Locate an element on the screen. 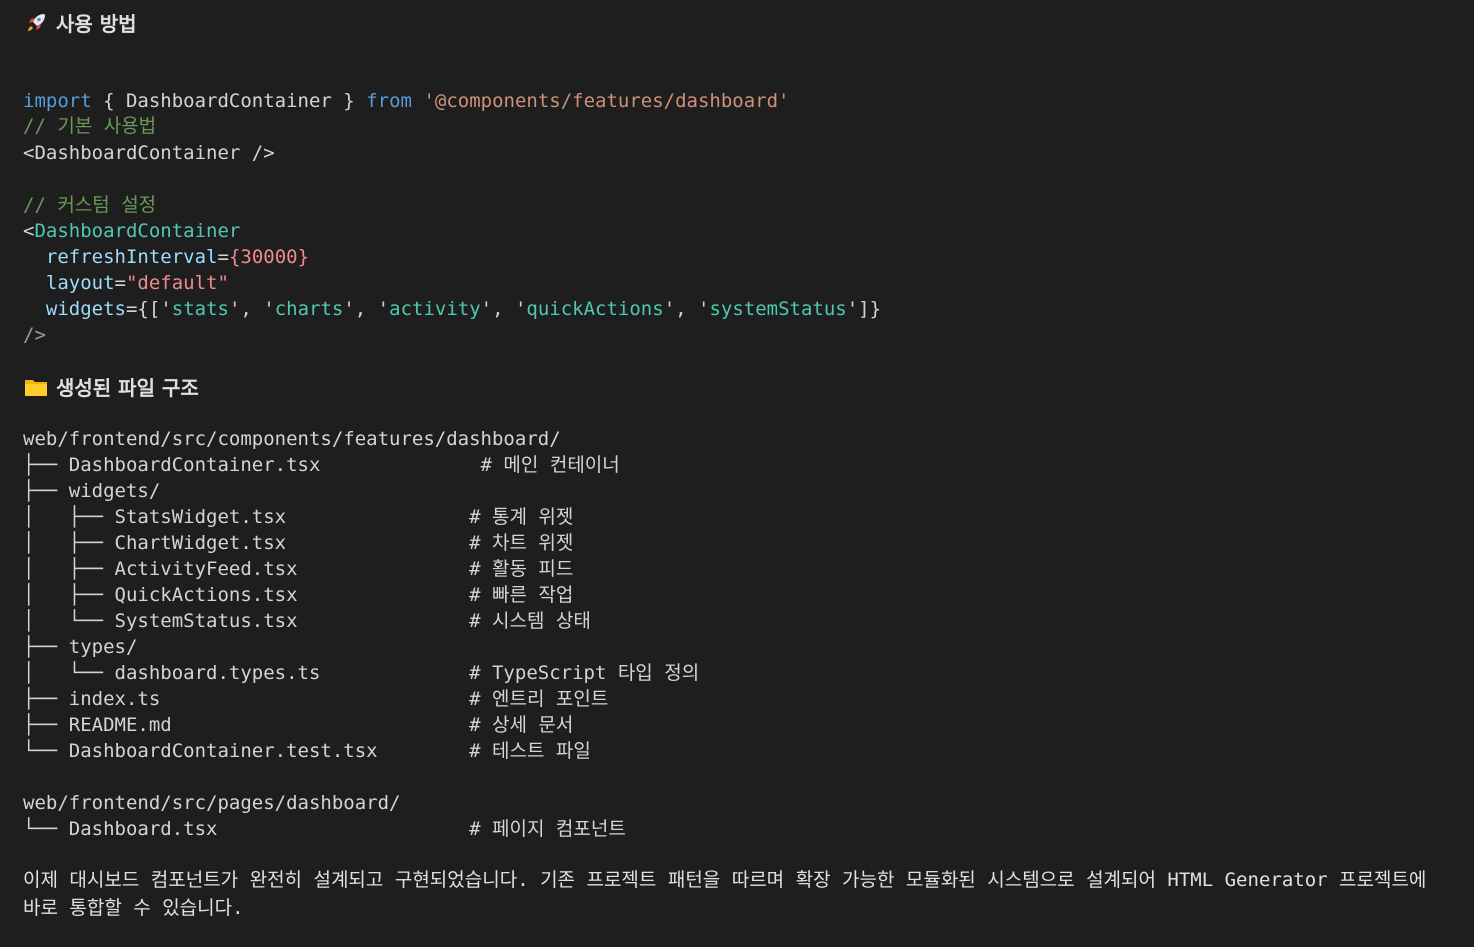 The width and height of the screenshot is (1474, 947). prop3-open: {[' is located at coordinates (154, 309).